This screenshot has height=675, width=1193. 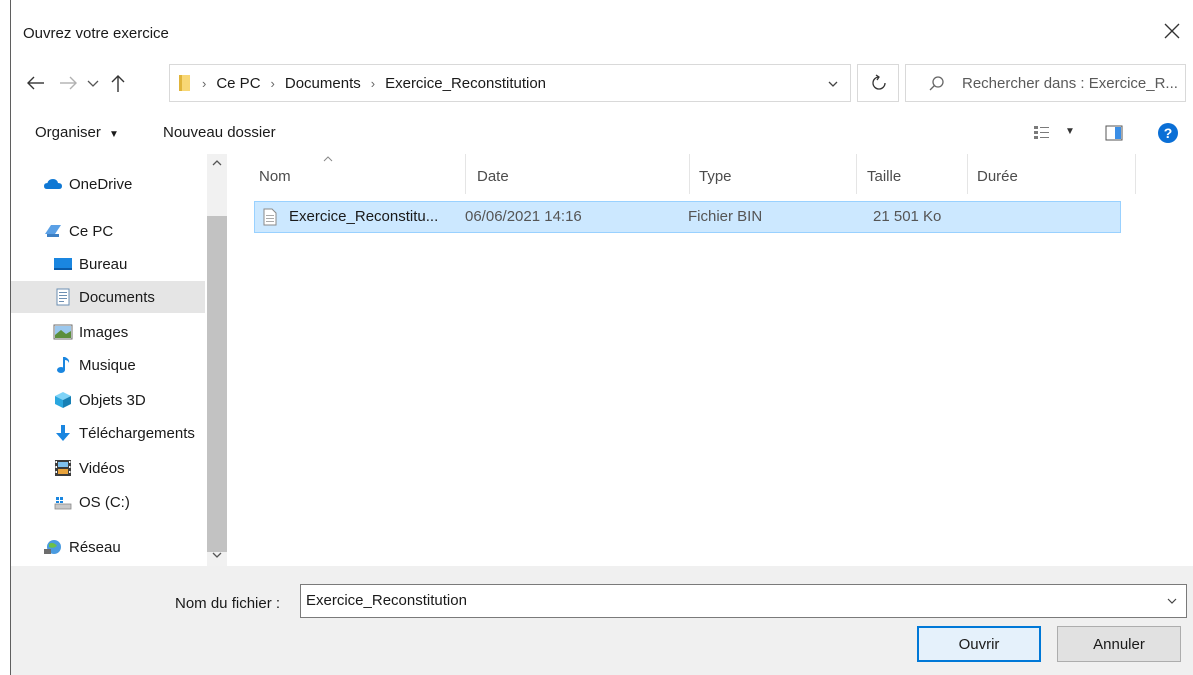 I want to click on sidebar-item-label: Objets 3D, so click(x=112, y=400).